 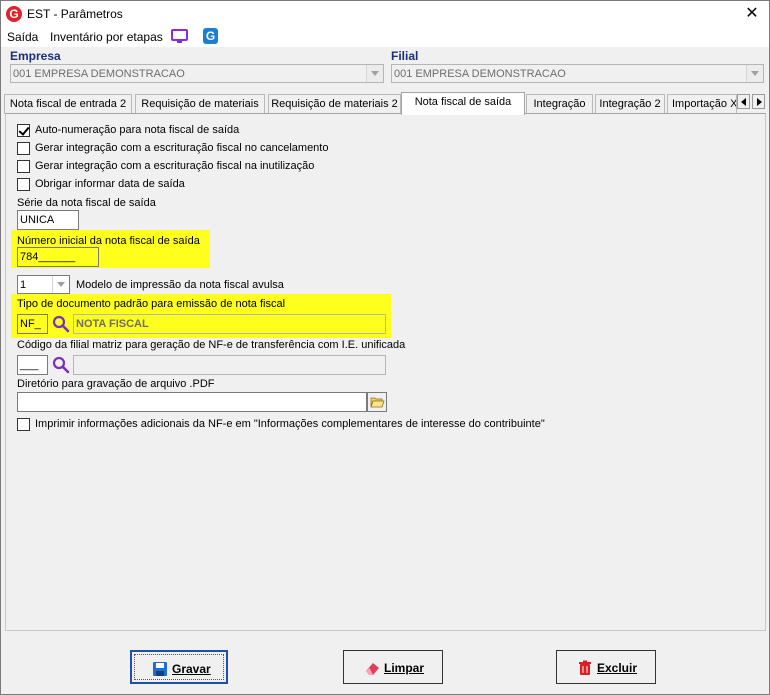 I want to click on empresa-value: 001 EMPRESA DEMONSTRACAO, so click(x=99, y=74).